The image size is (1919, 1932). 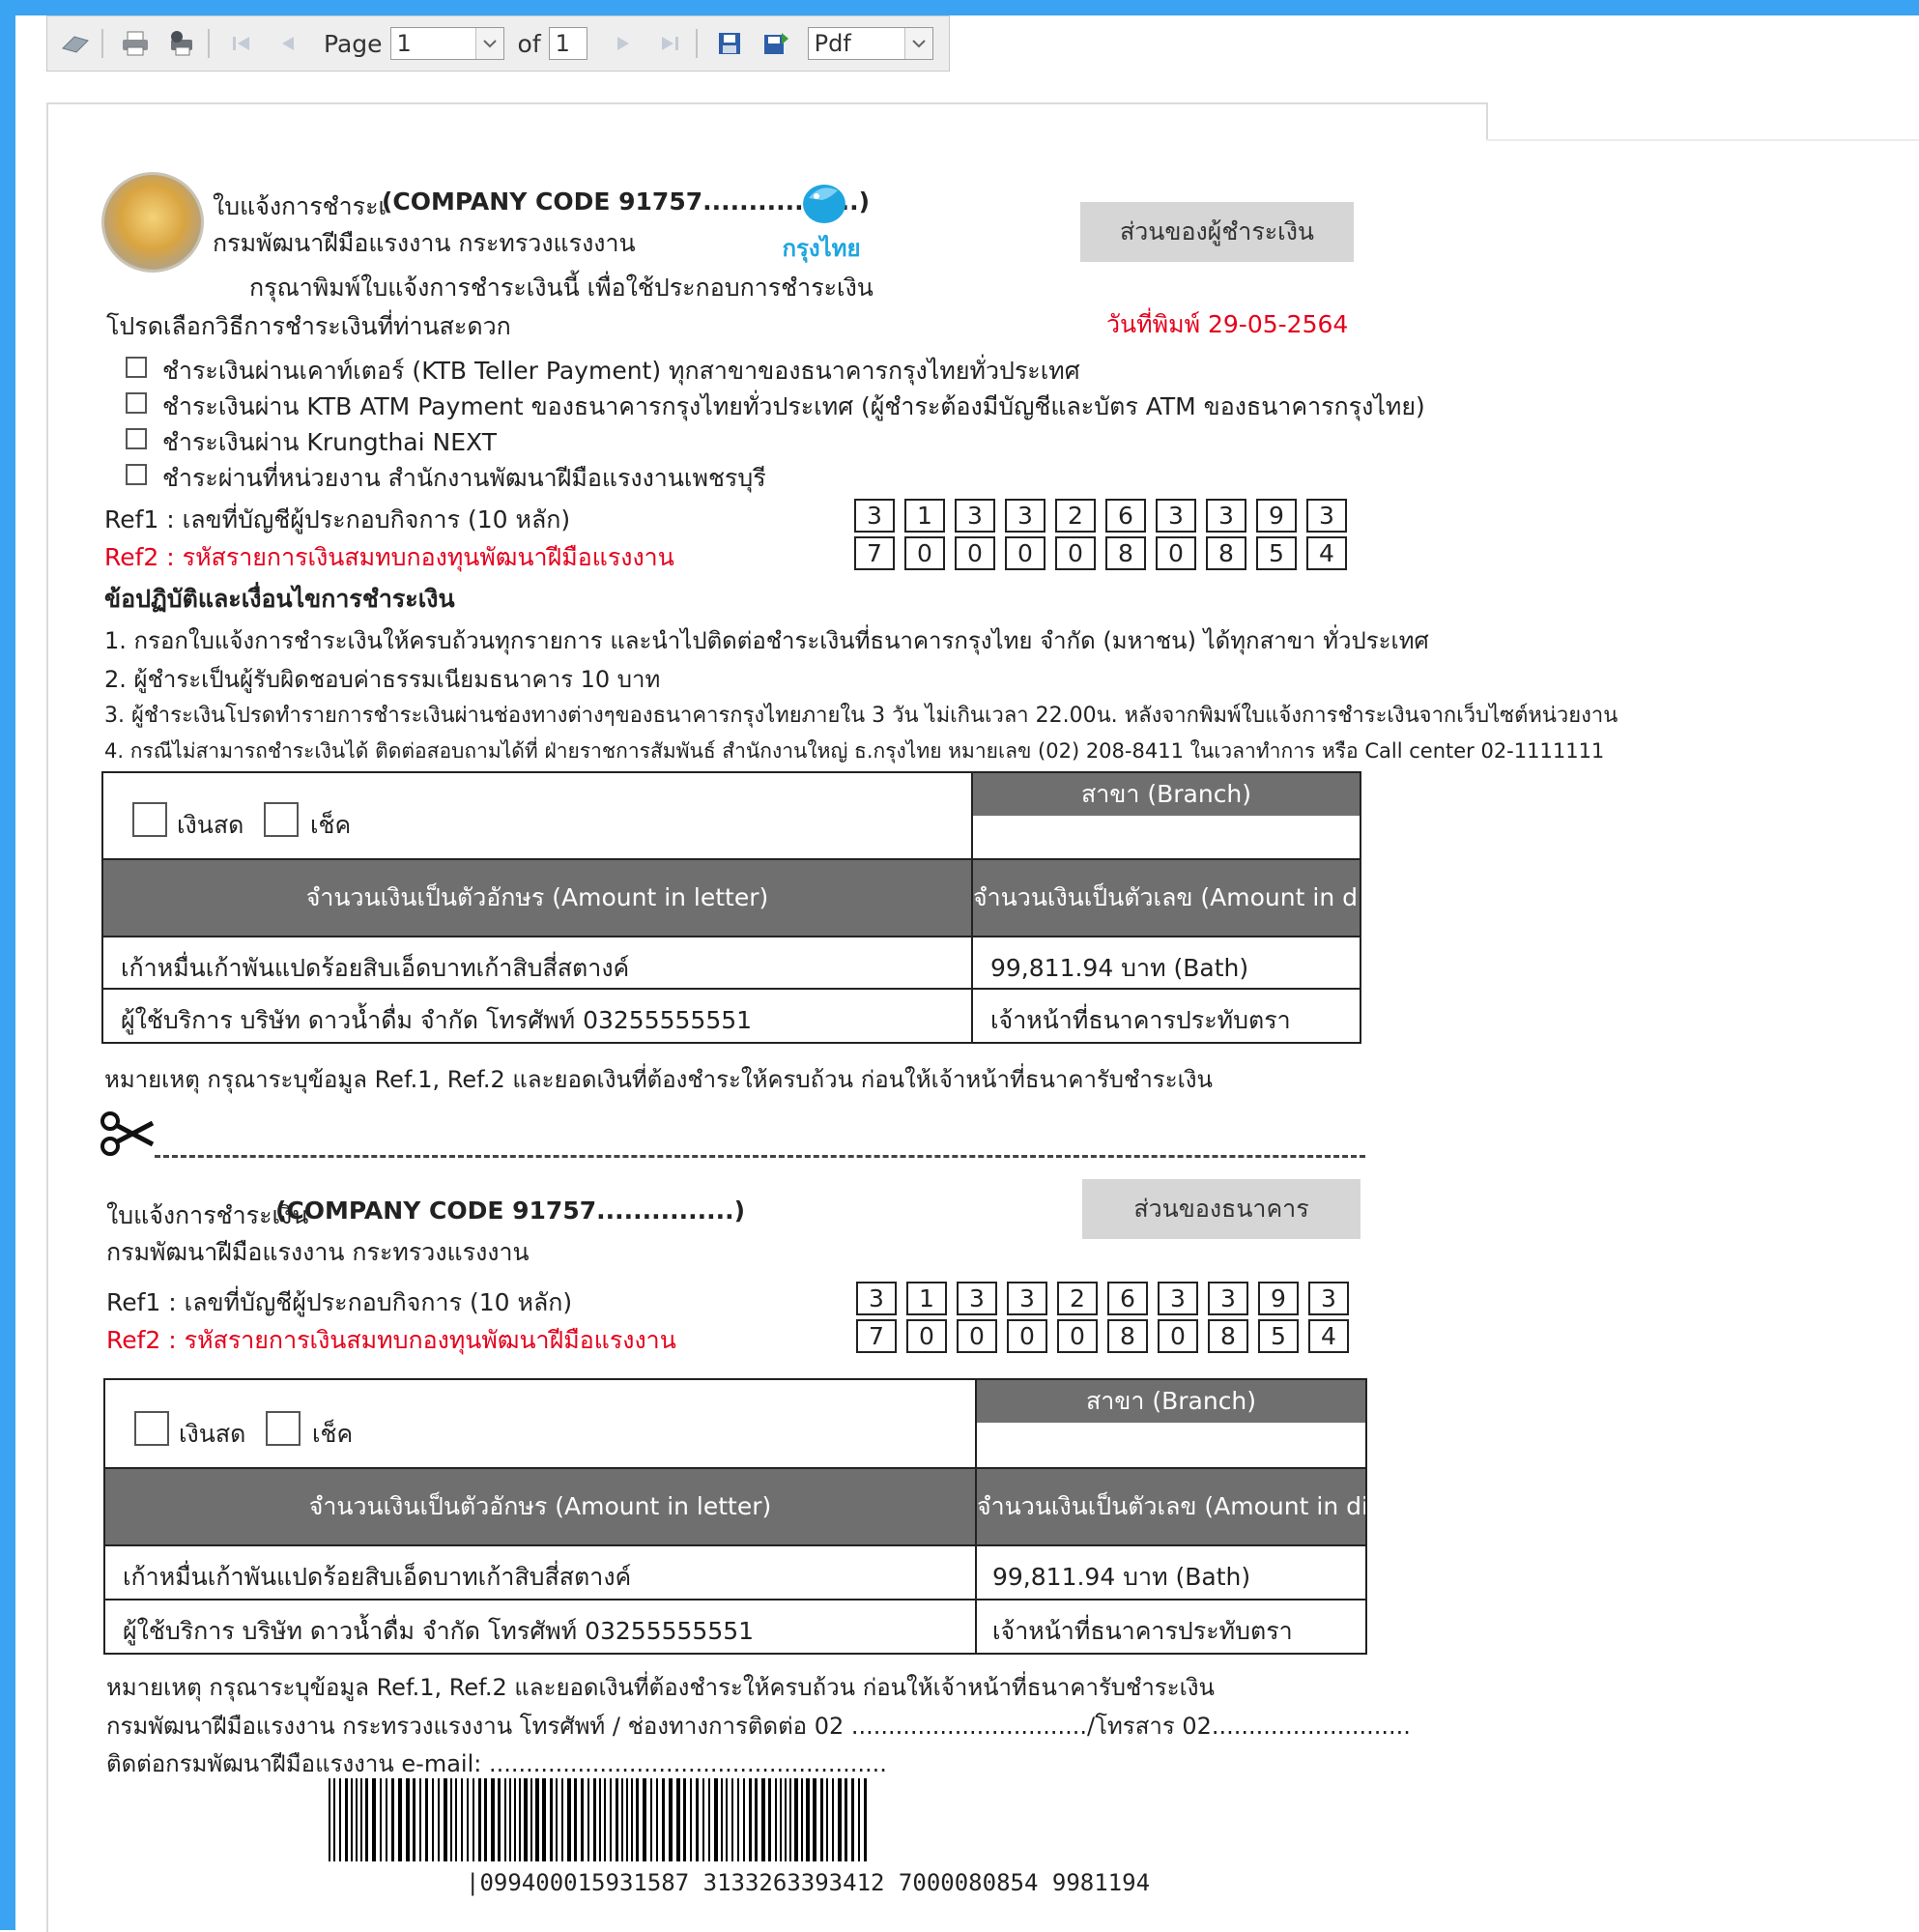 What do you see at coordinates (624, 43) in the screenshot?
I see `next-page-icon` at bounding box center [624, 43].